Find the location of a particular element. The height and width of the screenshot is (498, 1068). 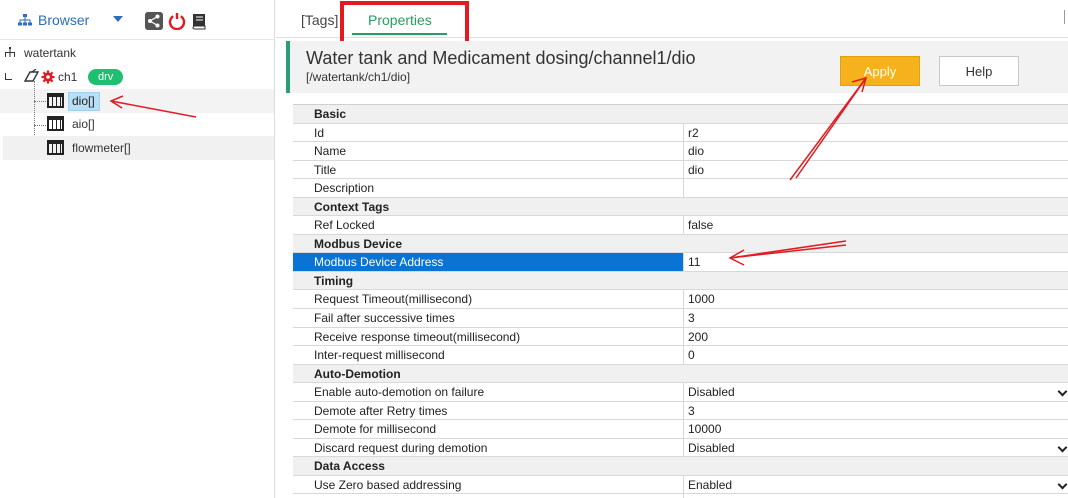

property-value-field: false is located at coordinates (876, 225).